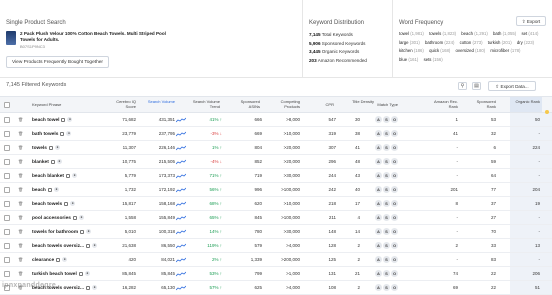  I want to click on col-search-volume-trend: Search Volume Trend, so click(205, 104).